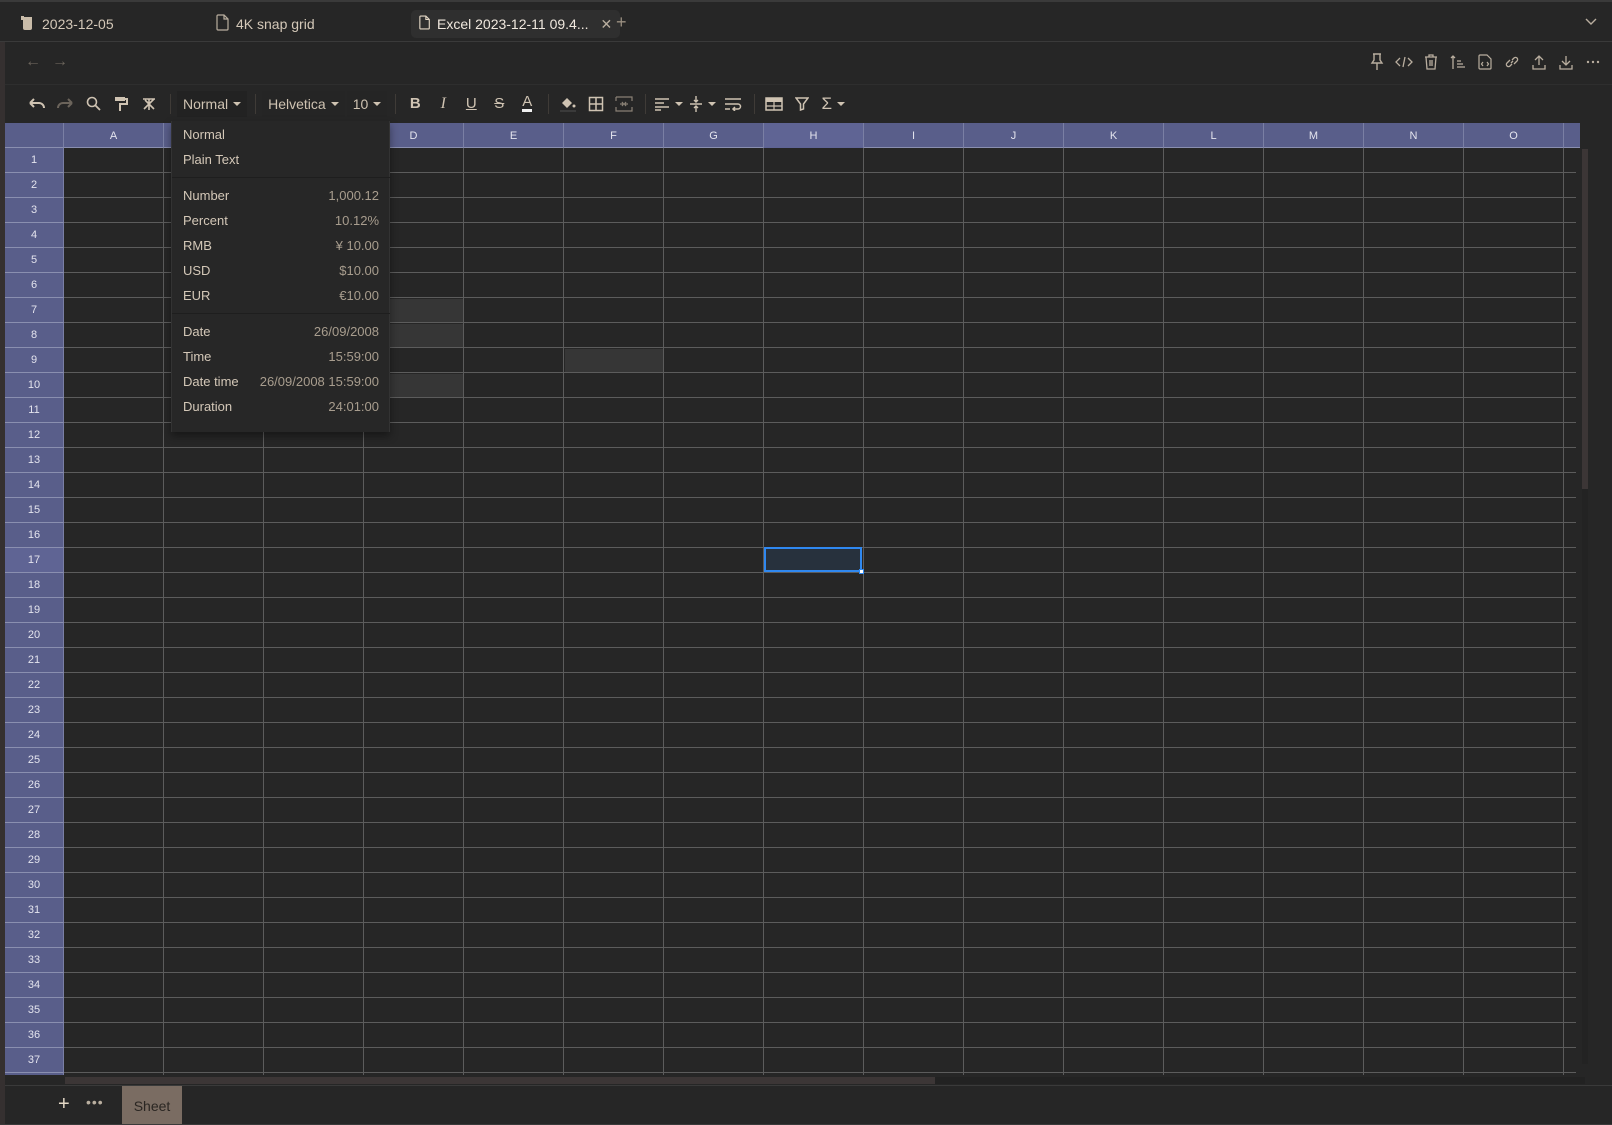 This screenshot has width=1612, height=1125. Describe the element at coordinates (514, 135) in the screenshot. I see `column-header-e: E` at that location.